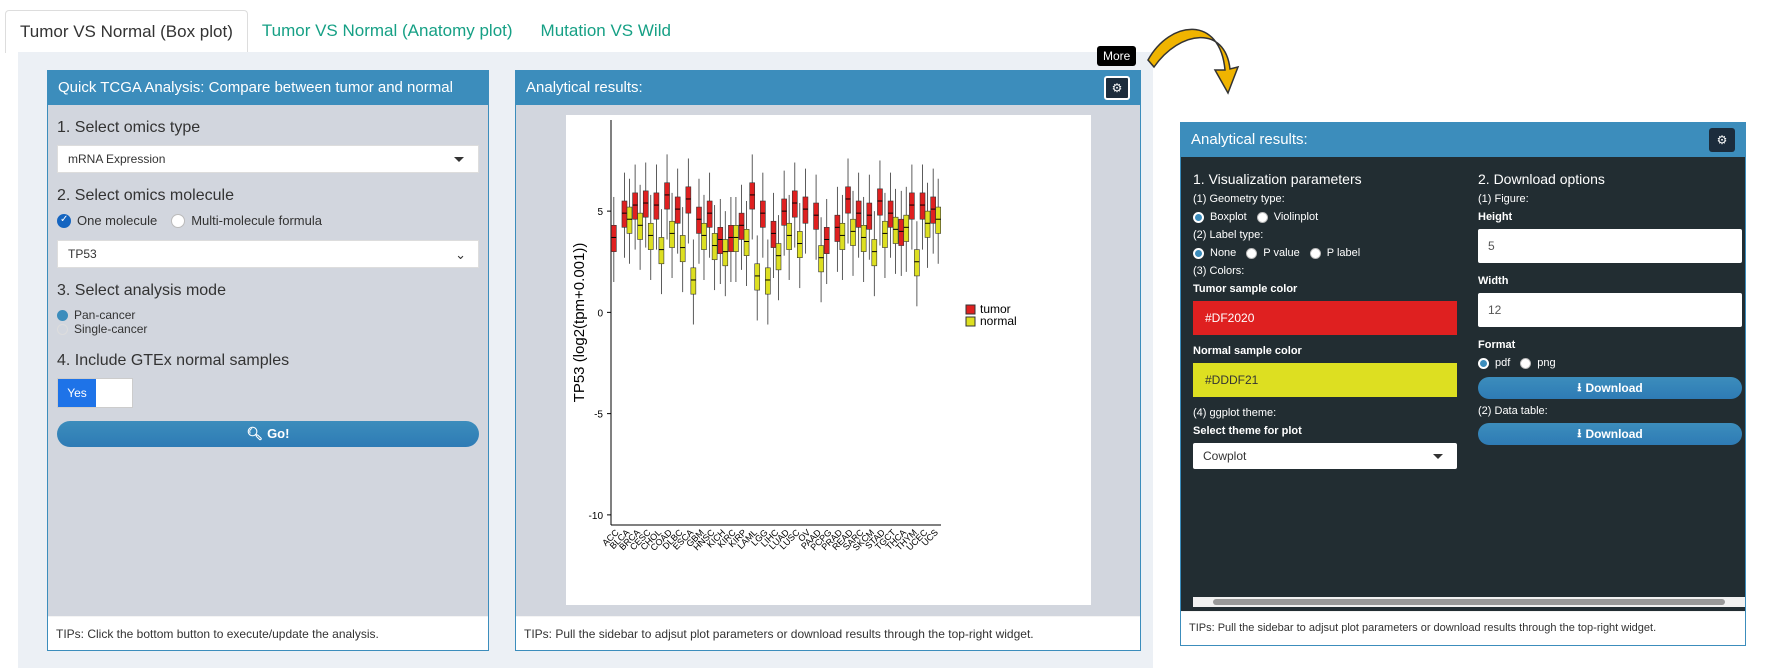 This screenshot has height=668, width=1784. I want to click on tab-anatomy-plot: Tumor VS Normal (Anatomy plot), so click(387, 31).